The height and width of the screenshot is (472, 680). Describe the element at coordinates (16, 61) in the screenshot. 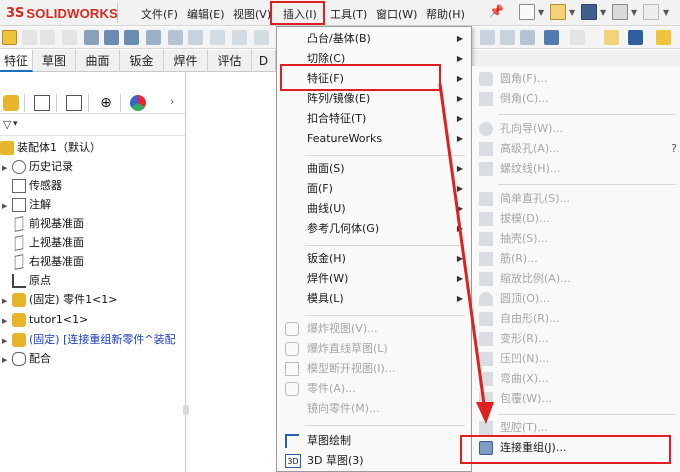

I see `tab-features: 特征` at that location.